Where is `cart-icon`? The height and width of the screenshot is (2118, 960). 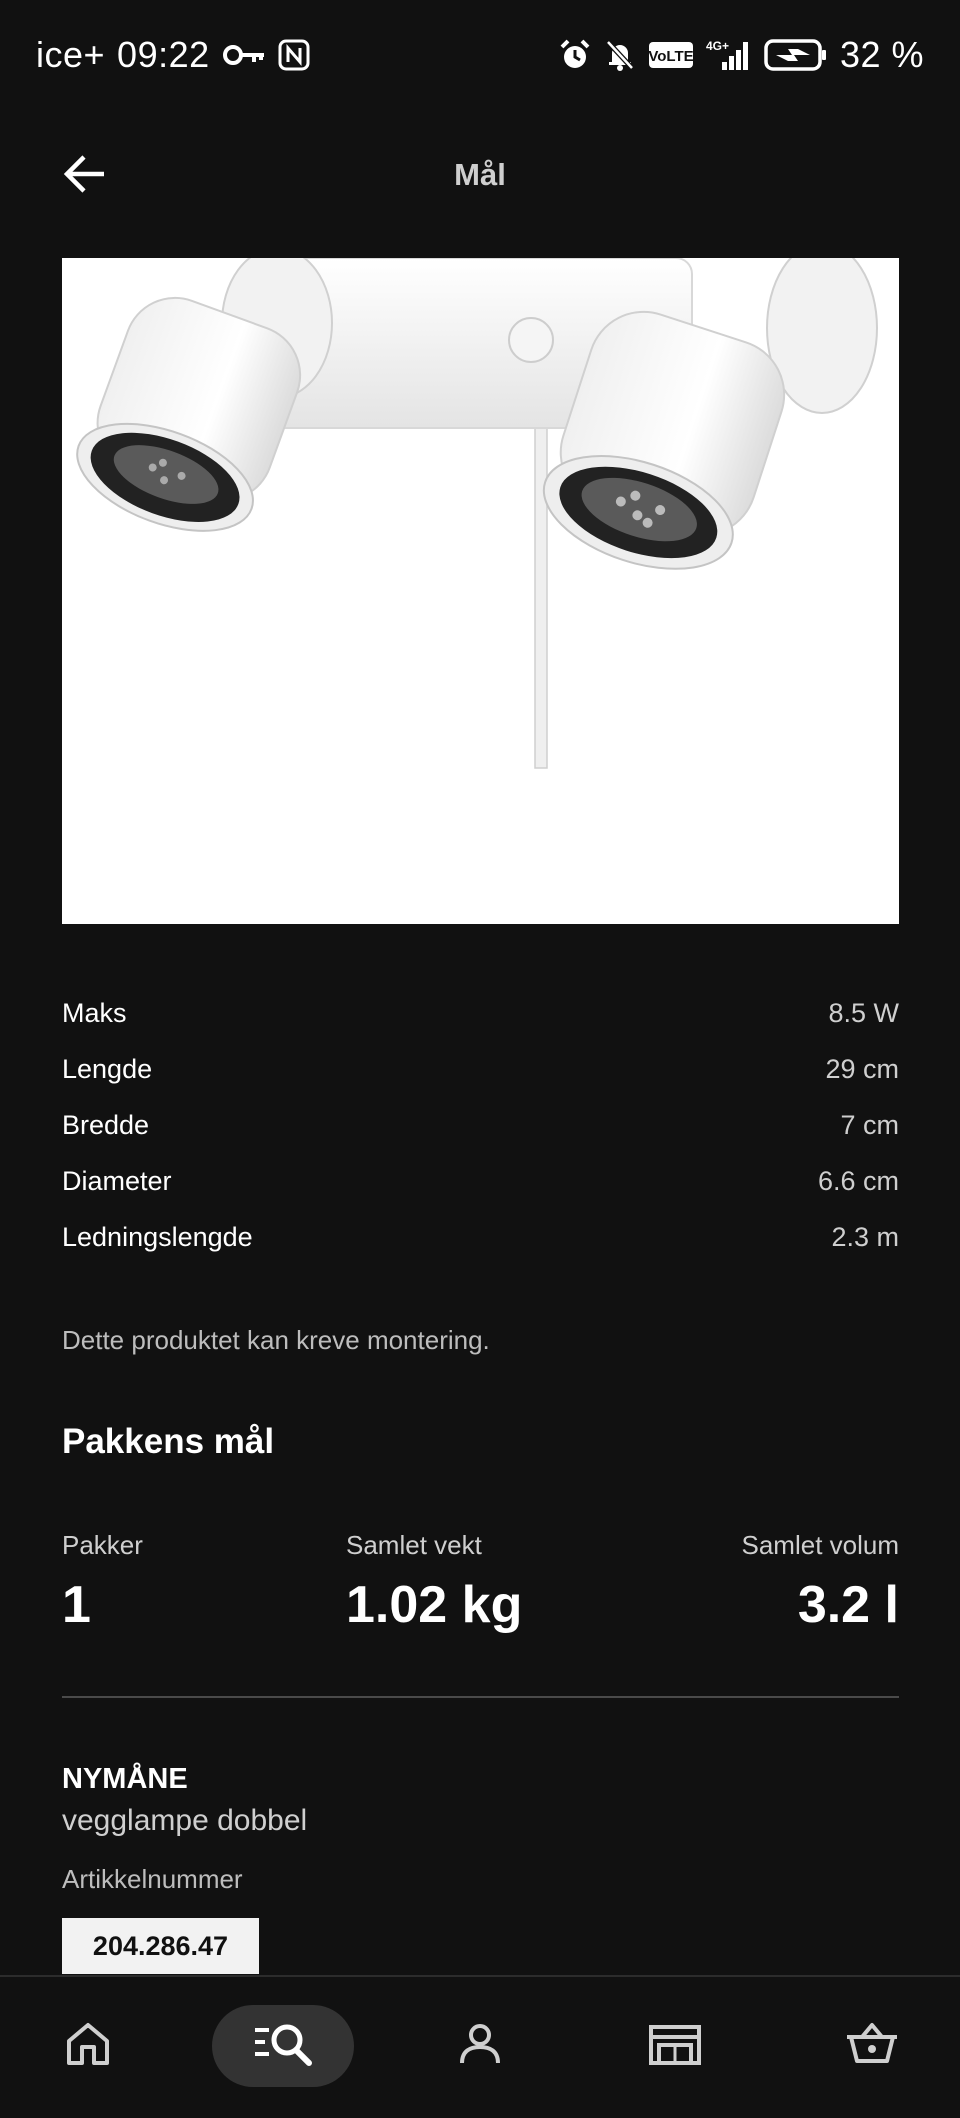 cart-icon is located at coordinates (872, 2046).